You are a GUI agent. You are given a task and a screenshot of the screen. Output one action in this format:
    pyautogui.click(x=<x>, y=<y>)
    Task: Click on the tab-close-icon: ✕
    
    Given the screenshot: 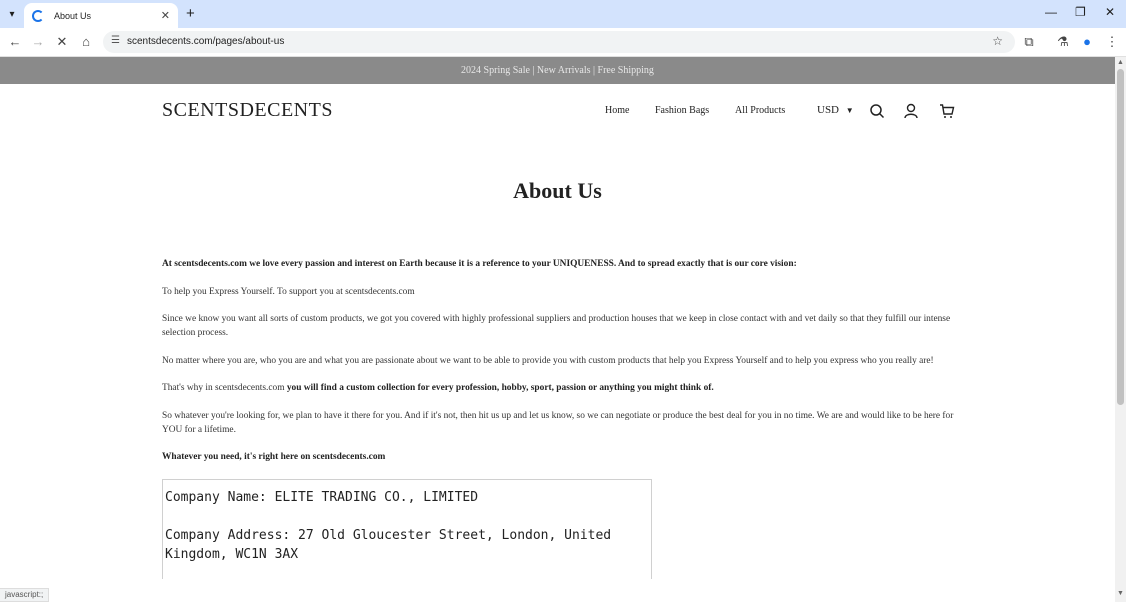 What is the action you would take?
    pyautogui.click(x=165, y=15)
    